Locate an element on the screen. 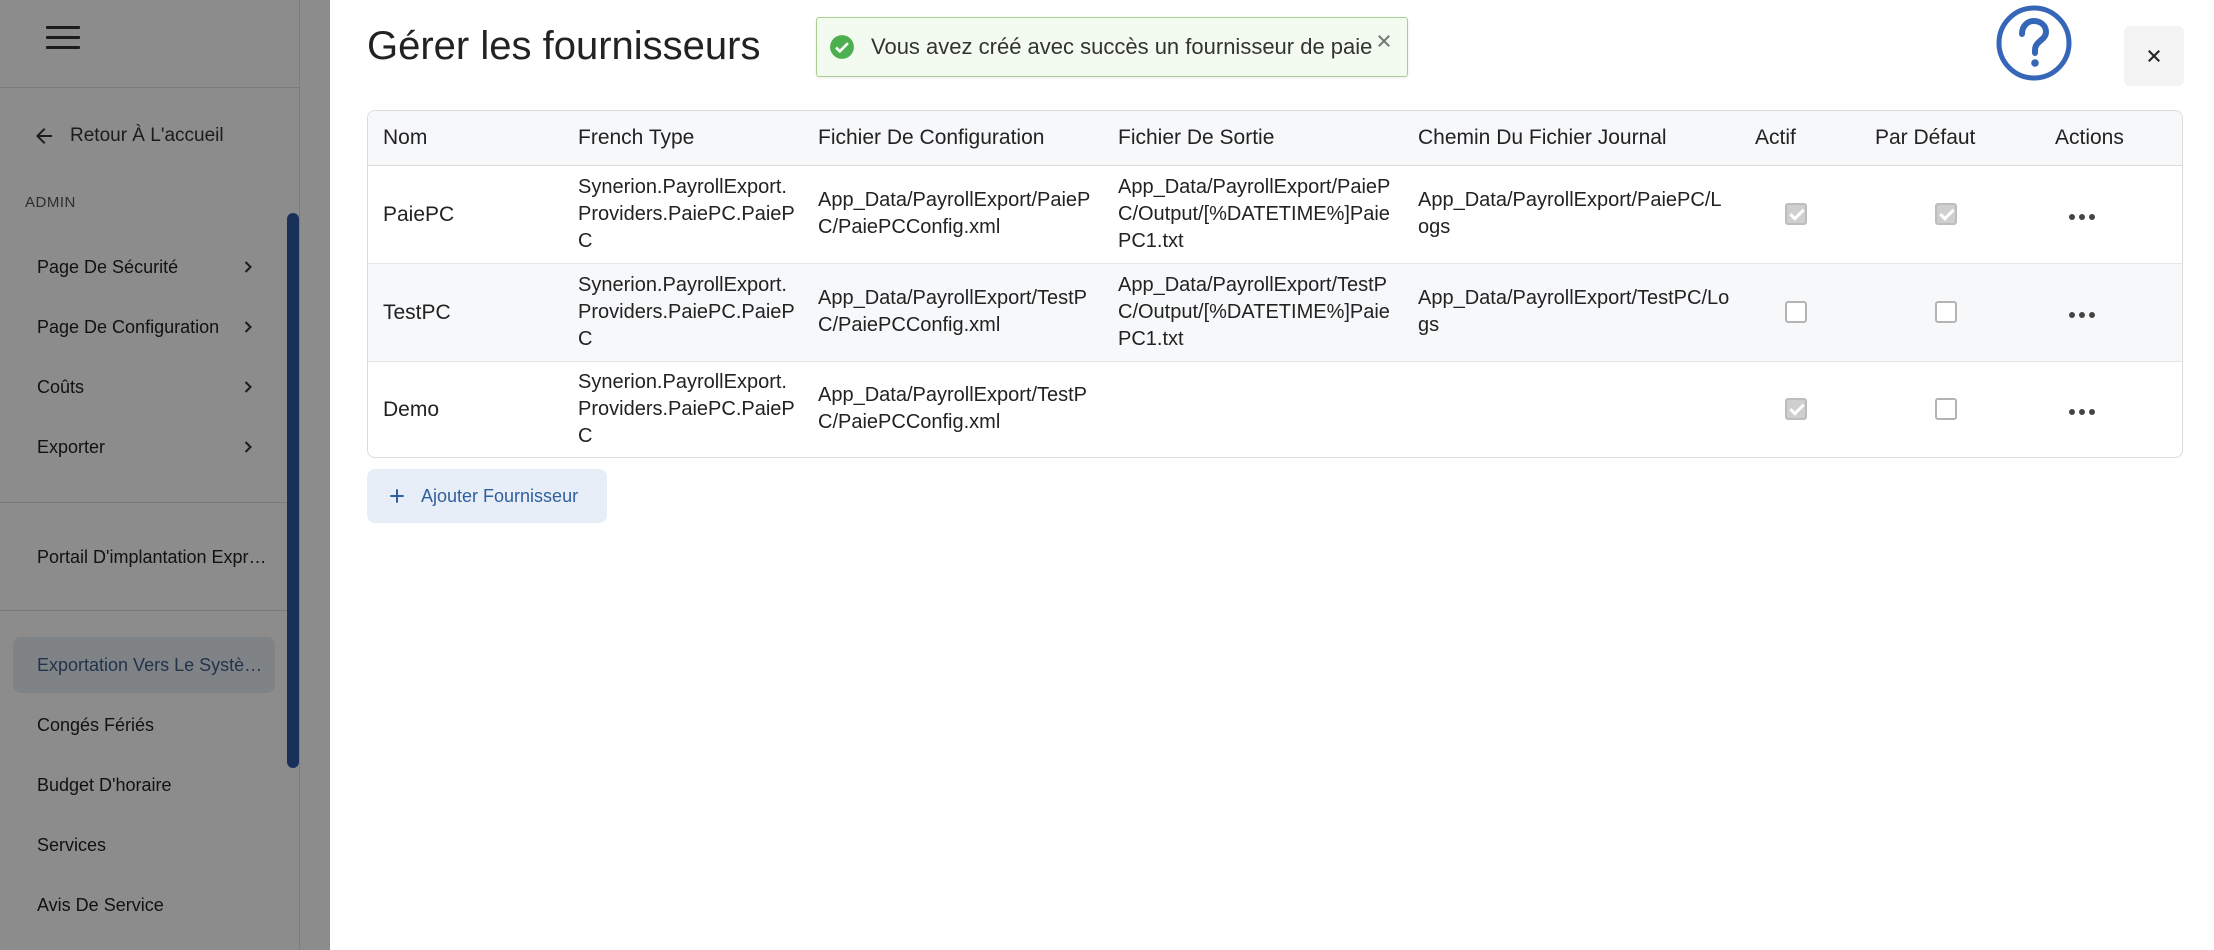 This screenshot has height=950, width=2214. column-header-config: Fichier De Configuration is located at coordinates (953, 138).